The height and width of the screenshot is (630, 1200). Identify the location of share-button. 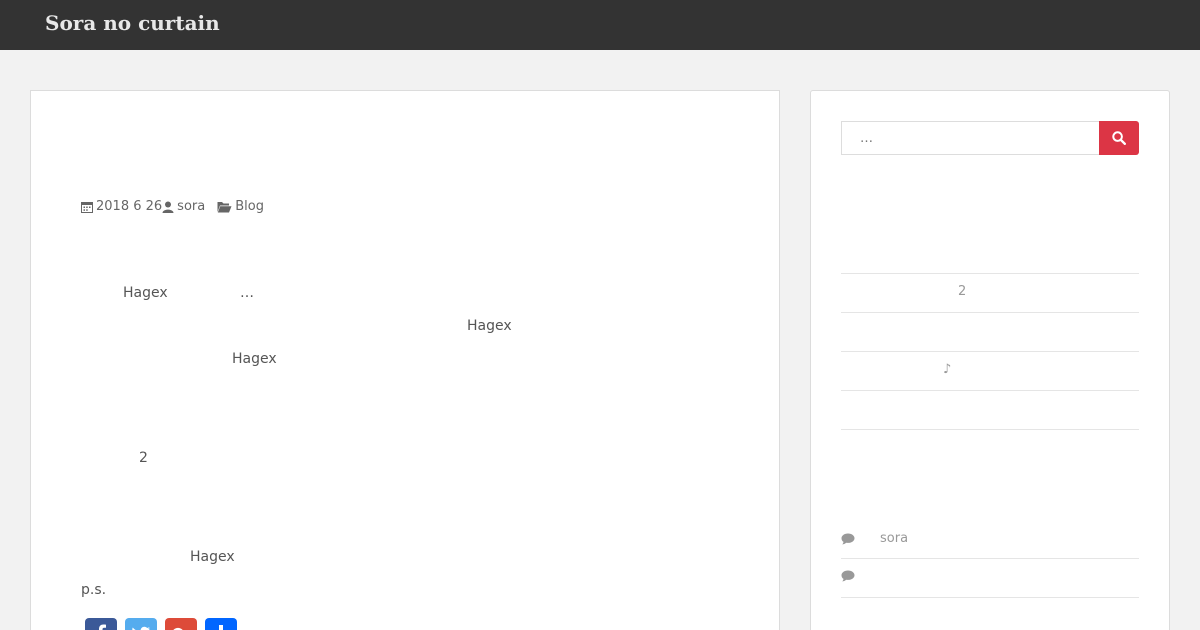
(221, 624).